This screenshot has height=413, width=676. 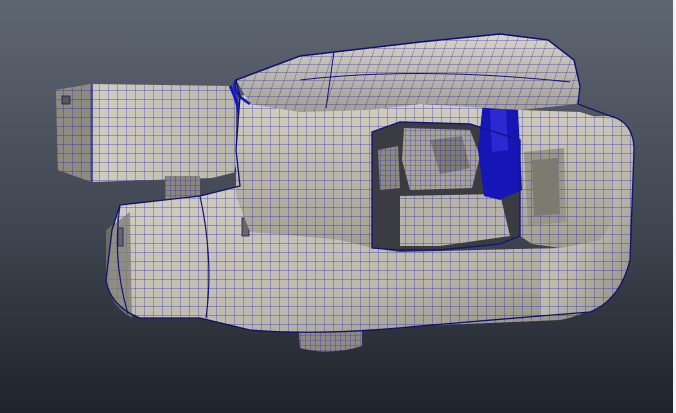 What do you see at coordinates (149, 133) in the screenshot?
I see `mesh-left-box` at bounding box center [149, 133].